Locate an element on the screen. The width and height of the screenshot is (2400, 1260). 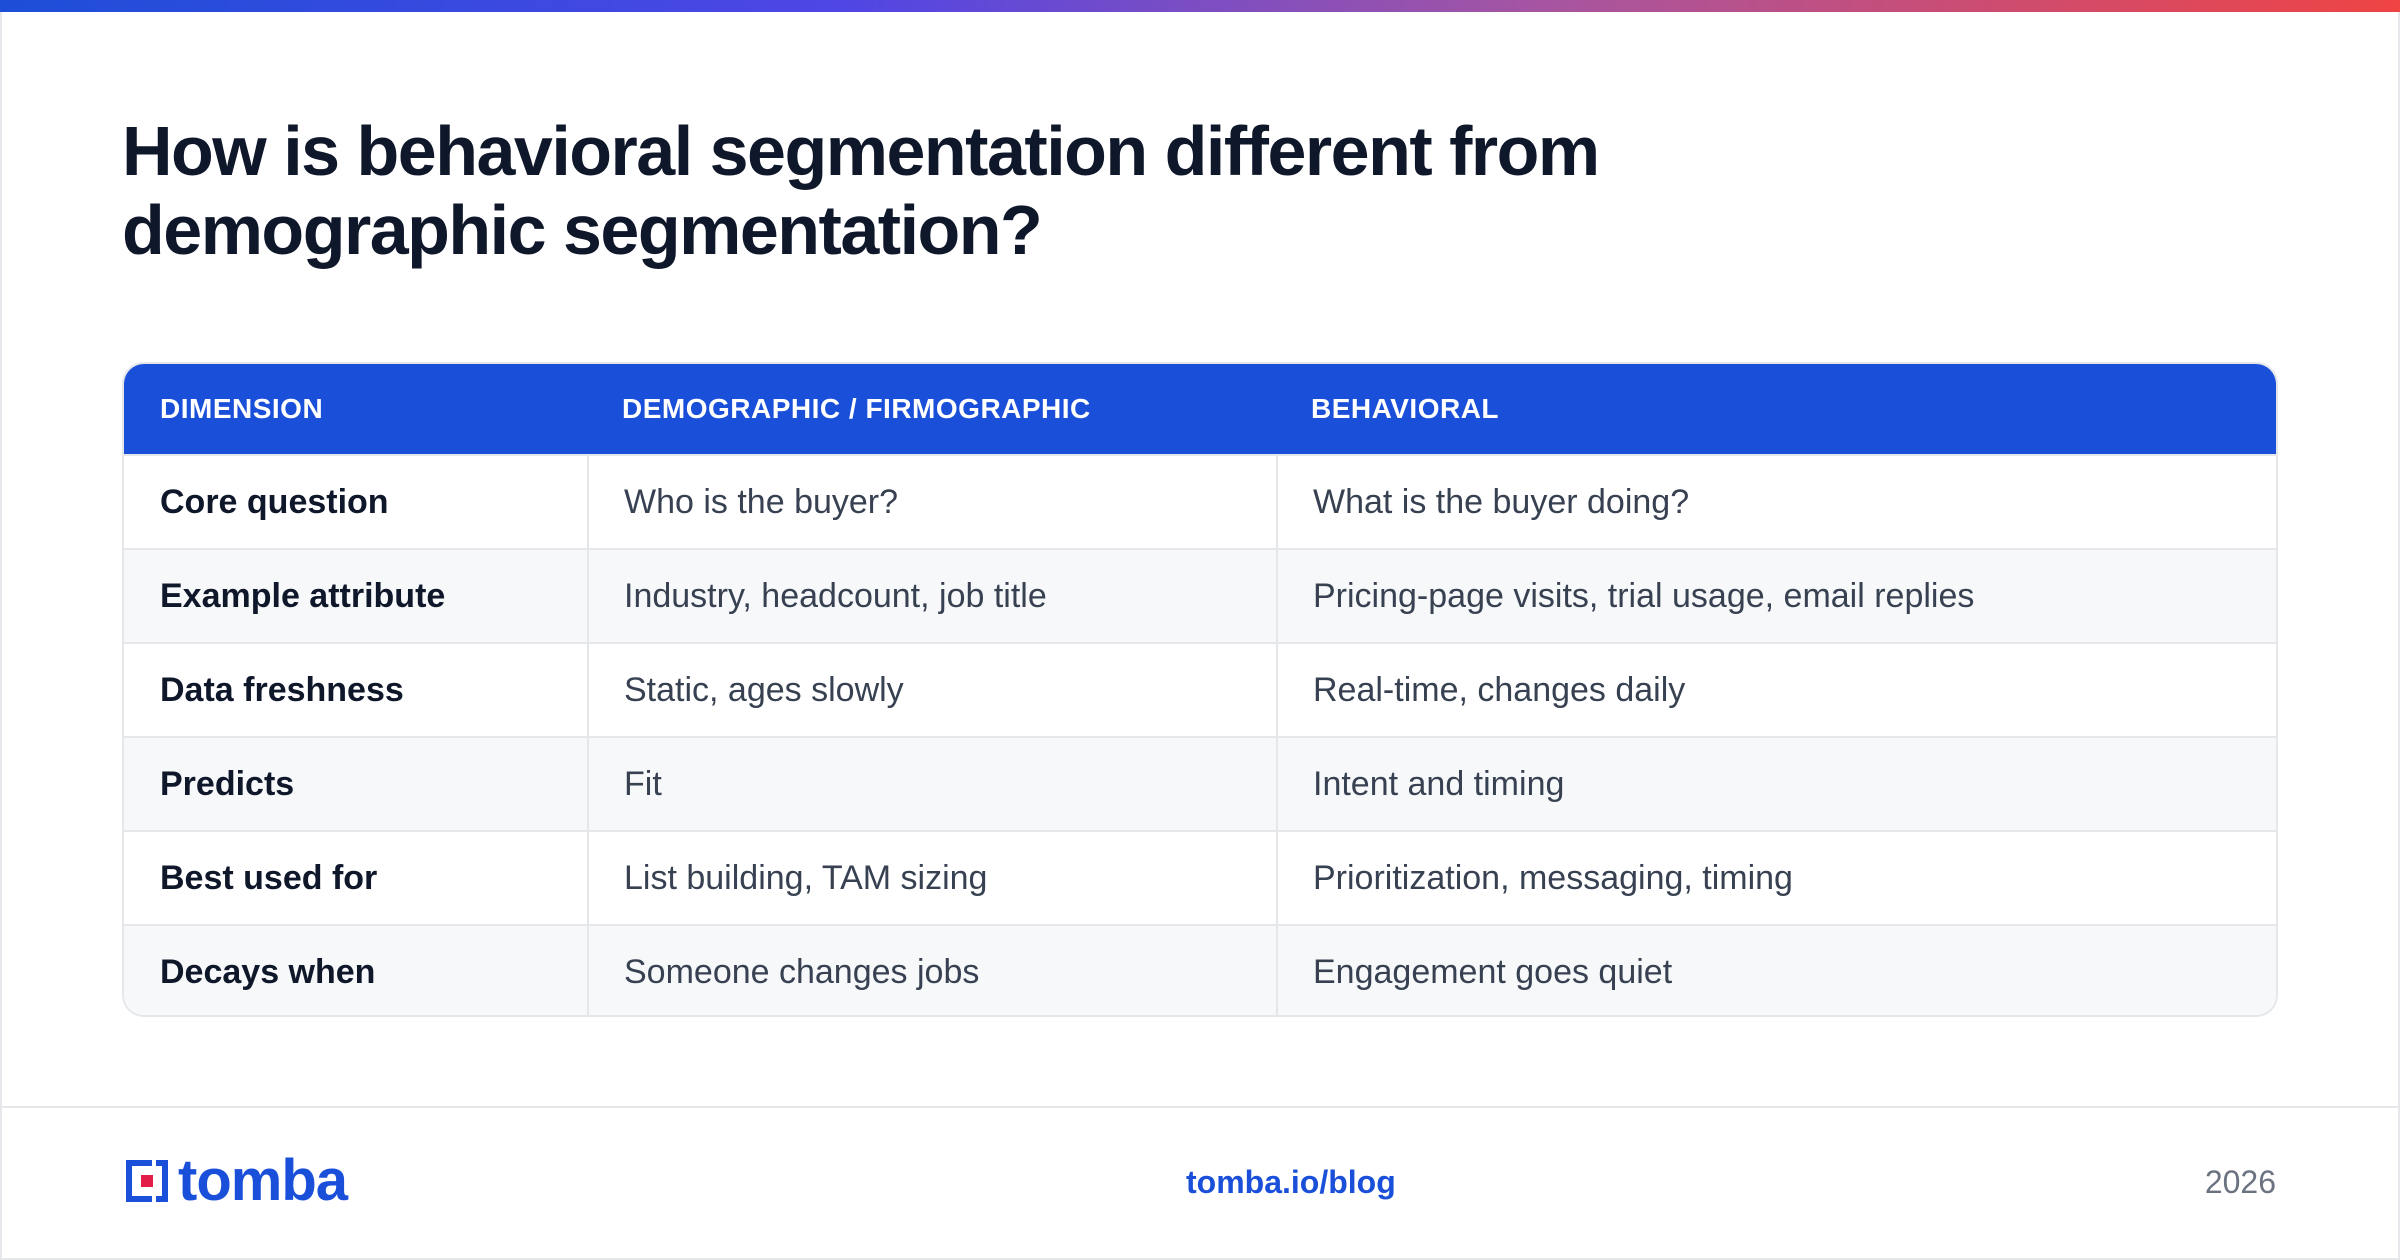
row-dimension: Best used for is located at coordinates (269, 878).